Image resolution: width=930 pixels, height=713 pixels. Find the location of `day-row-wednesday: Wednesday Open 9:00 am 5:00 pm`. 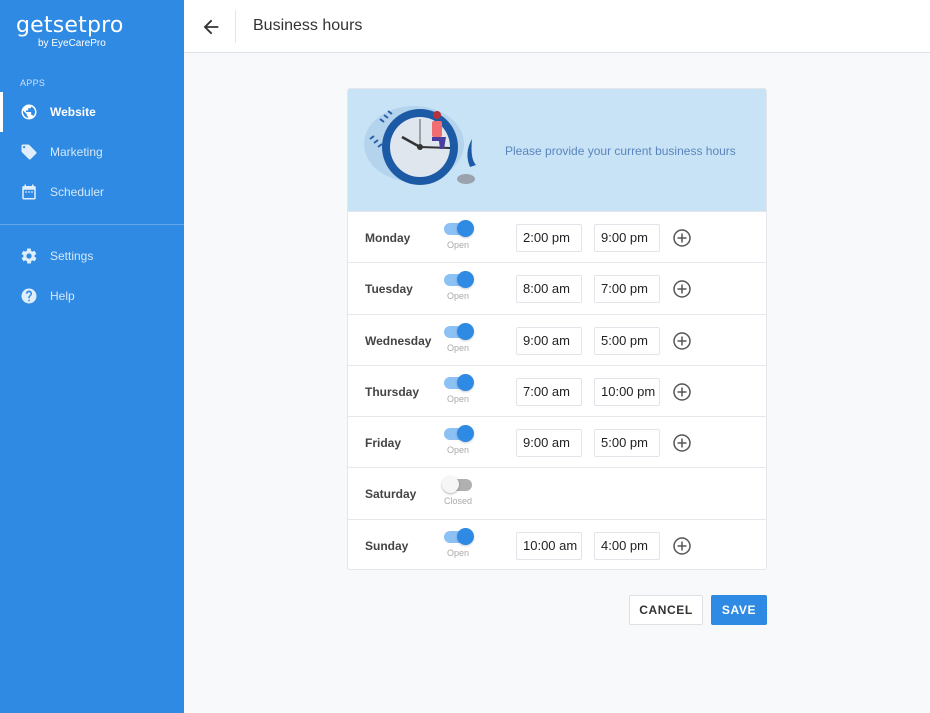

day-row-wednesday: Wednesday Open 9:00 am 5:00 pm is located at coordinates (557, 340).